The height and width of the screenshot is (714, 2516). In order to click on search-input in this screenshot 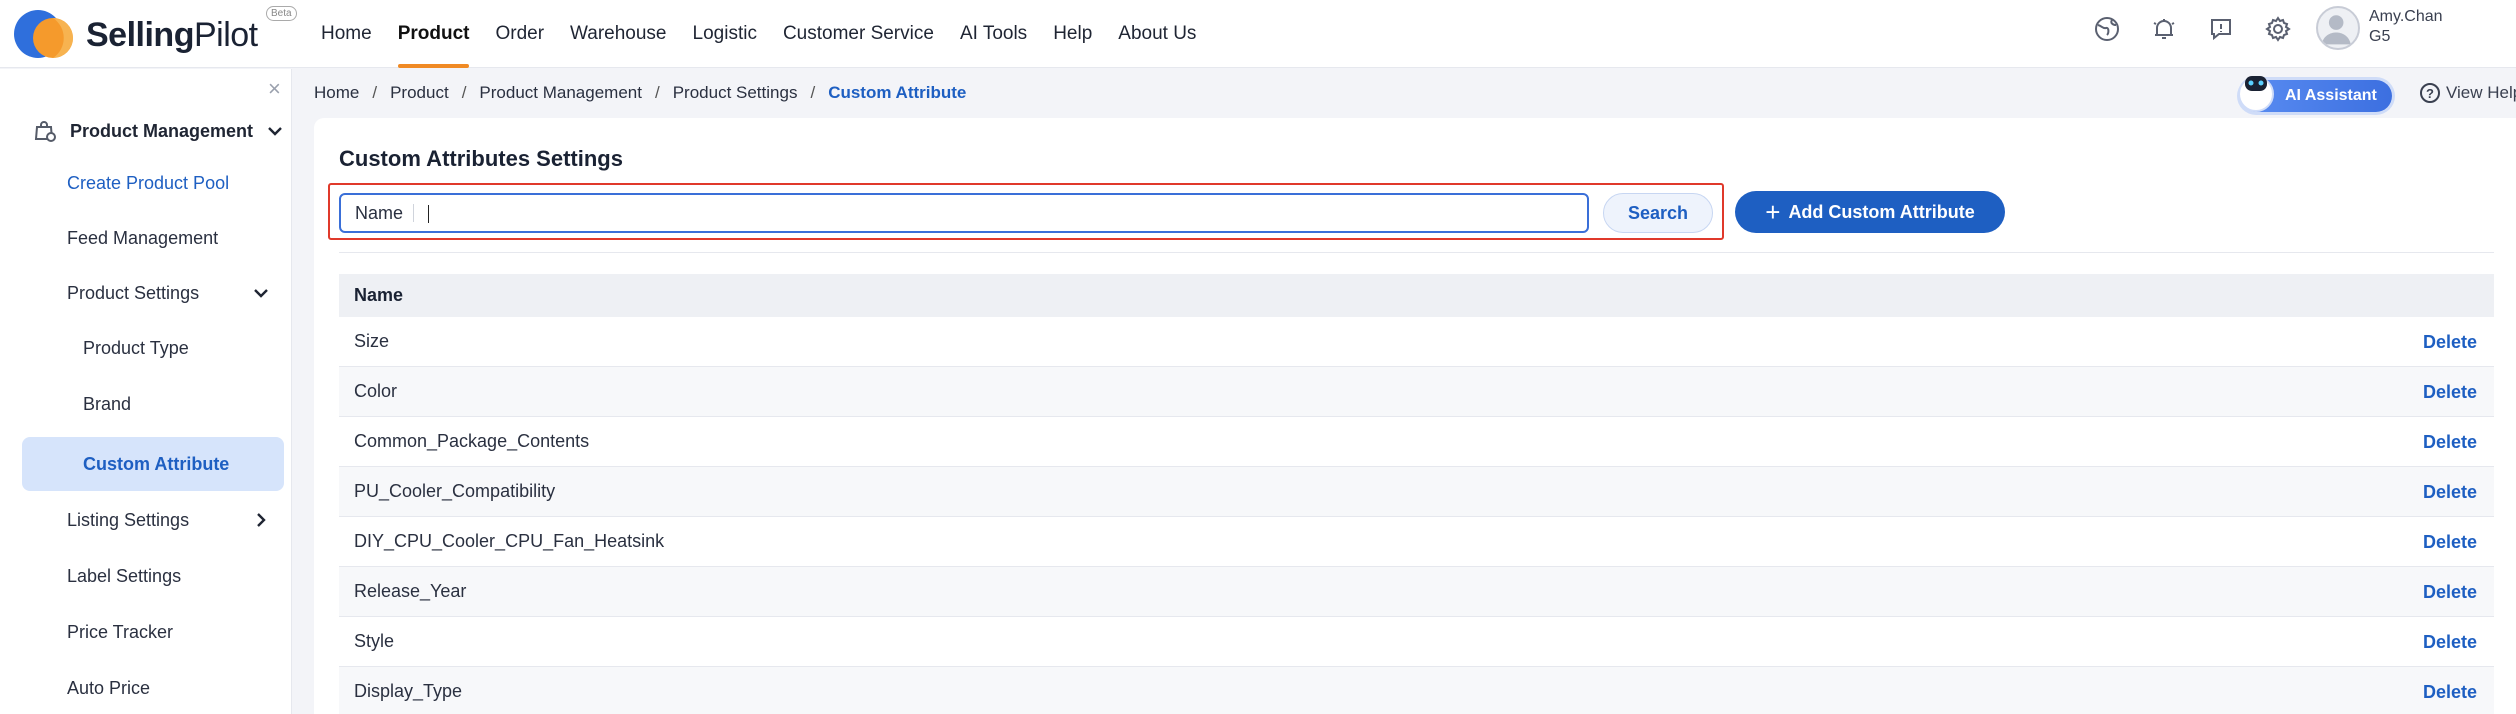, I will do `click(1000, 213)`.